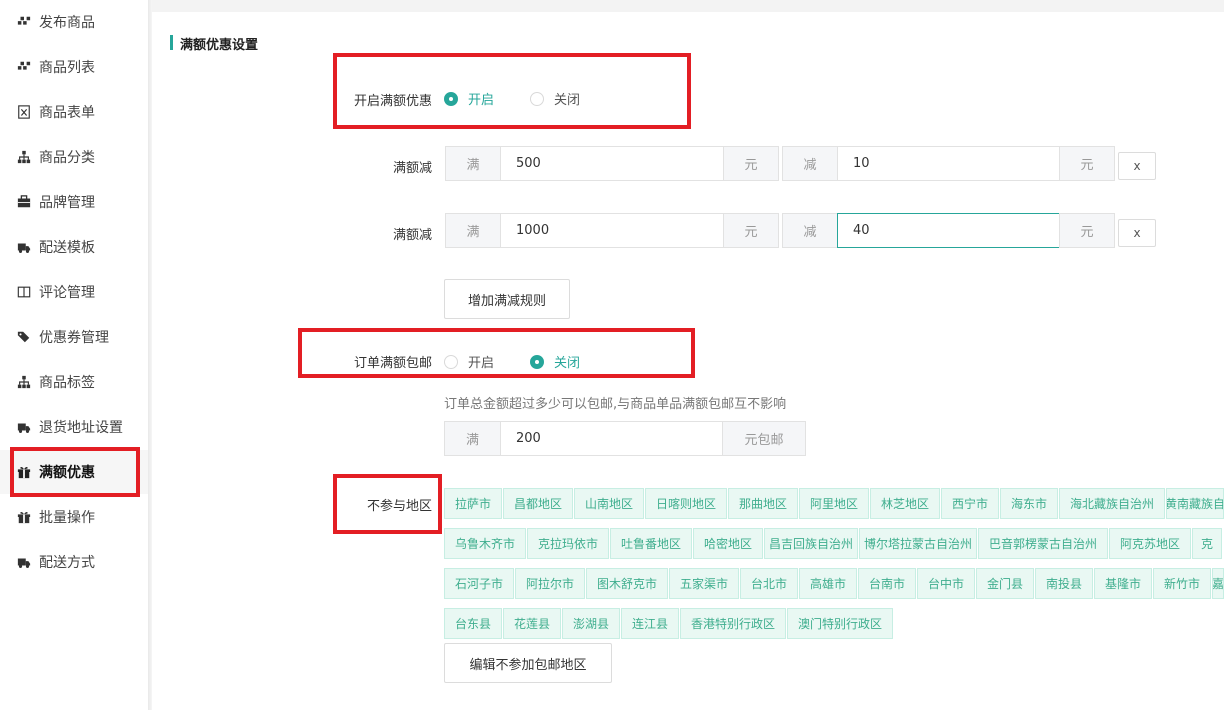  Describe the element at coordinates (688, 6) in the screenshot. I see `top-bar` at that location.